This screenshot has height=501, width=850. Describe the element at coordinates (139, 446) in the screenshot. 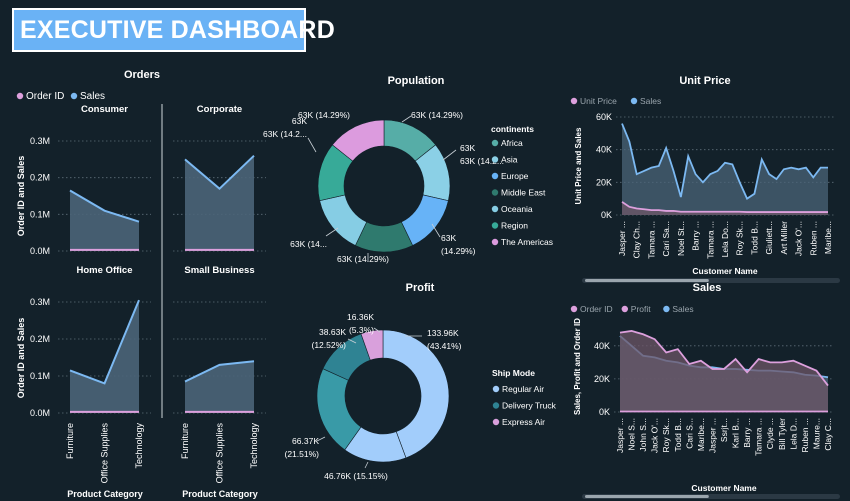

I see `x-tick-label: Technology` at that location.